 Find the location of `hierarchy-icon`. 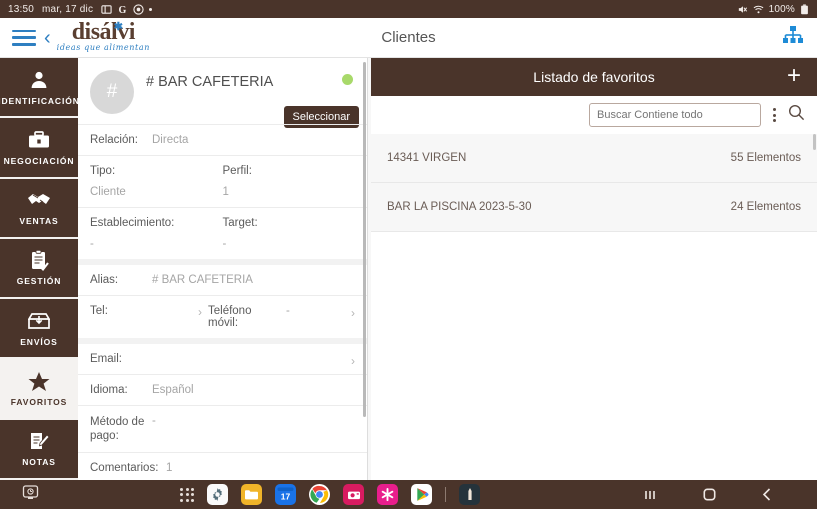

hierarchy-icon is located at coordinates (793, 37).